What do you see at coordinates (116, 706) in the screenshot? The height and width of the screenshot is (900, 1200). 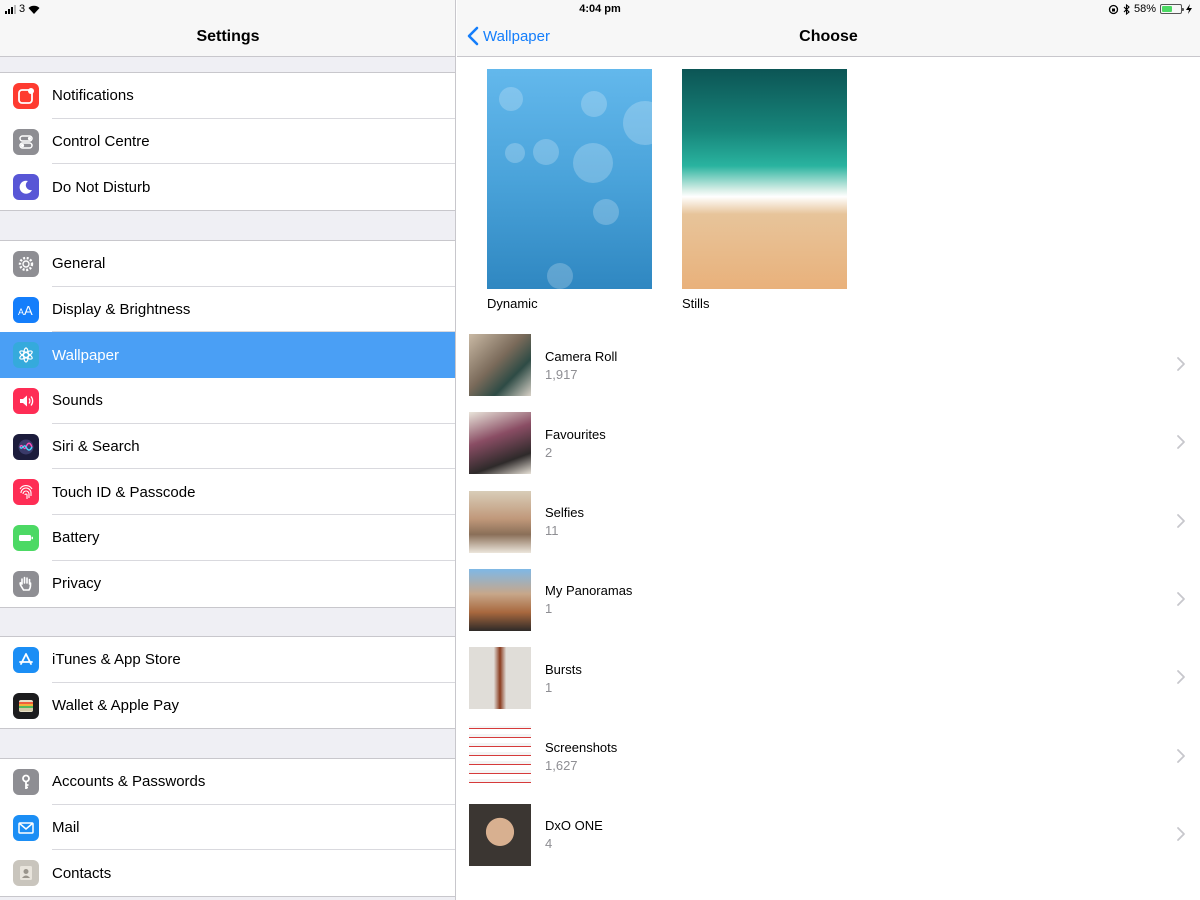 I see `settings-item-label: Wallet & Apple Pay` at bounding box center [116, 706].